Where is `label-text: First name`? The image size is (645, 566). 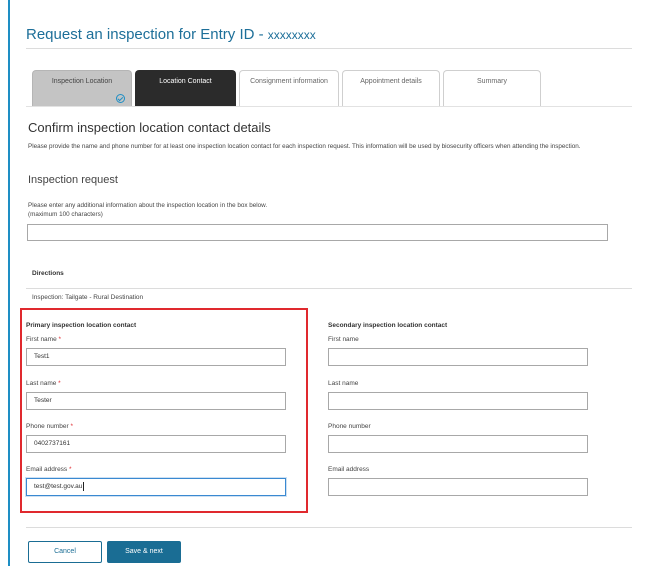
label-text: First name is located at coordinates (41, 339).